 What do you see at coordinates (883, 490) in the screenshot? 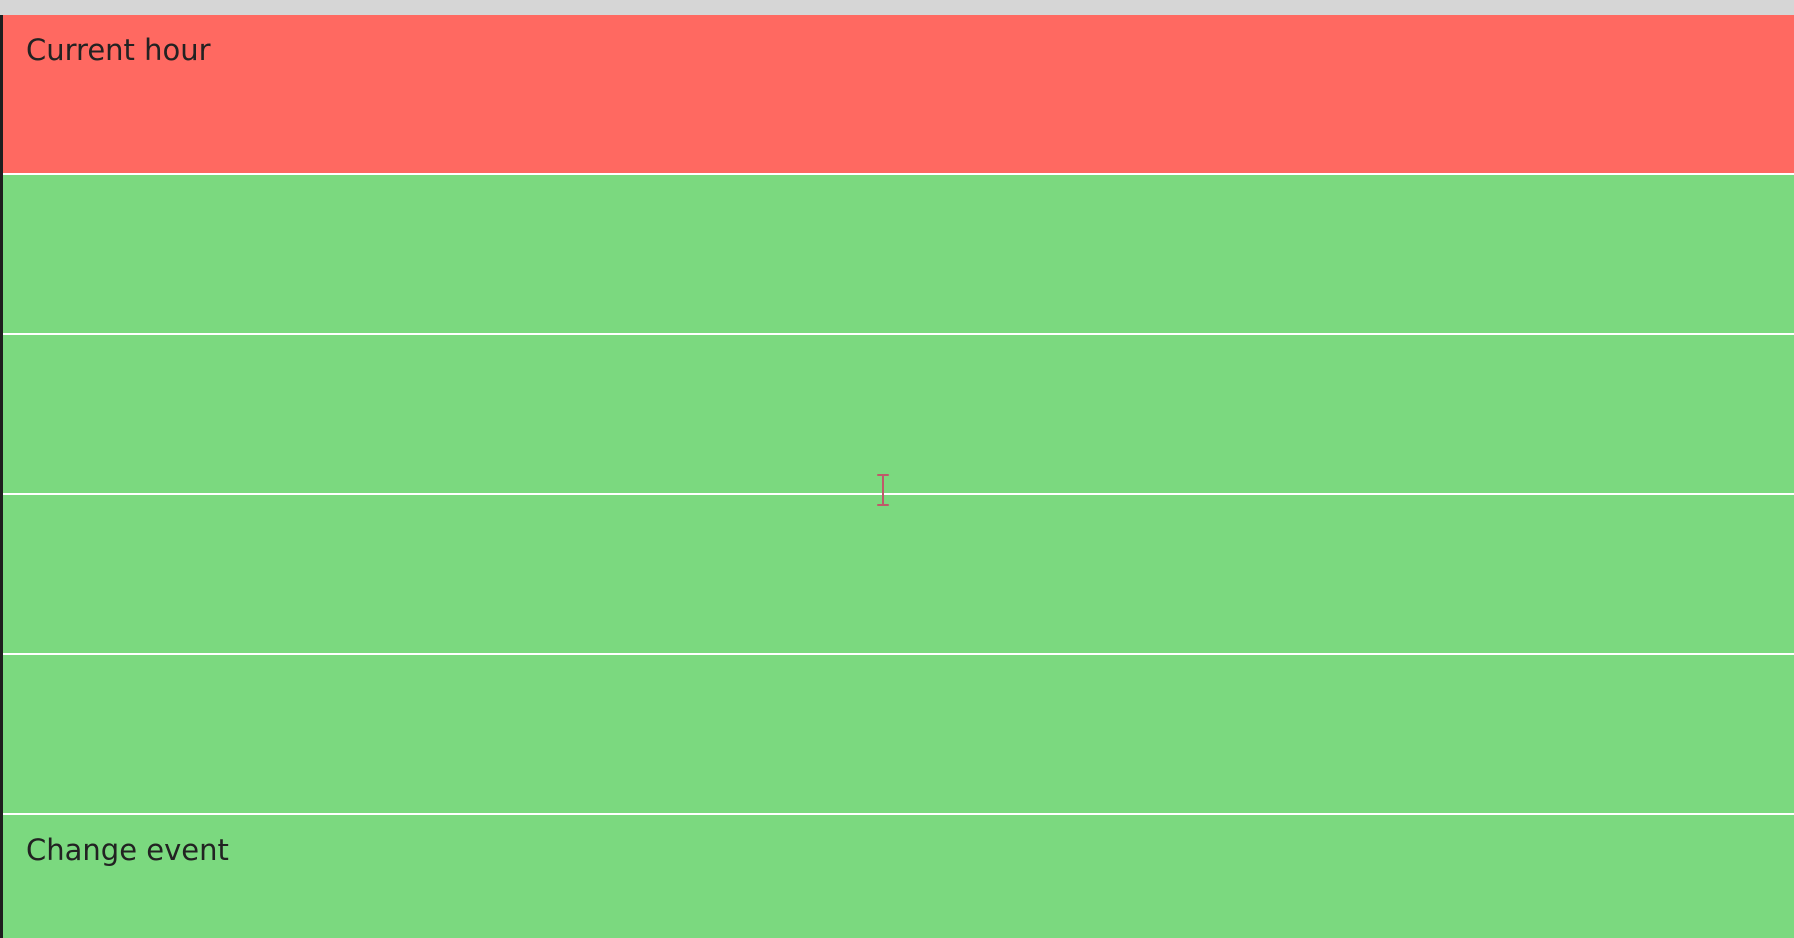
I see `text-cursor-icon` at bounding box center [883, 490].